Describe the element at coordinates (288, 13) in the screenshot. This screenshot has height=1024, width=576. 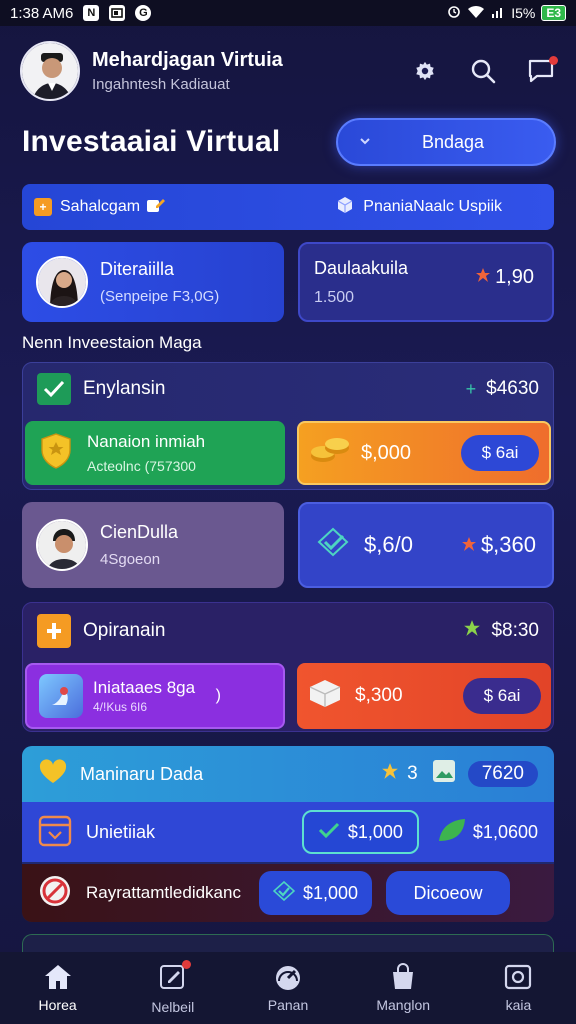
I see `status-bar: 1:38 AM6 N G I5% E3` at that location.